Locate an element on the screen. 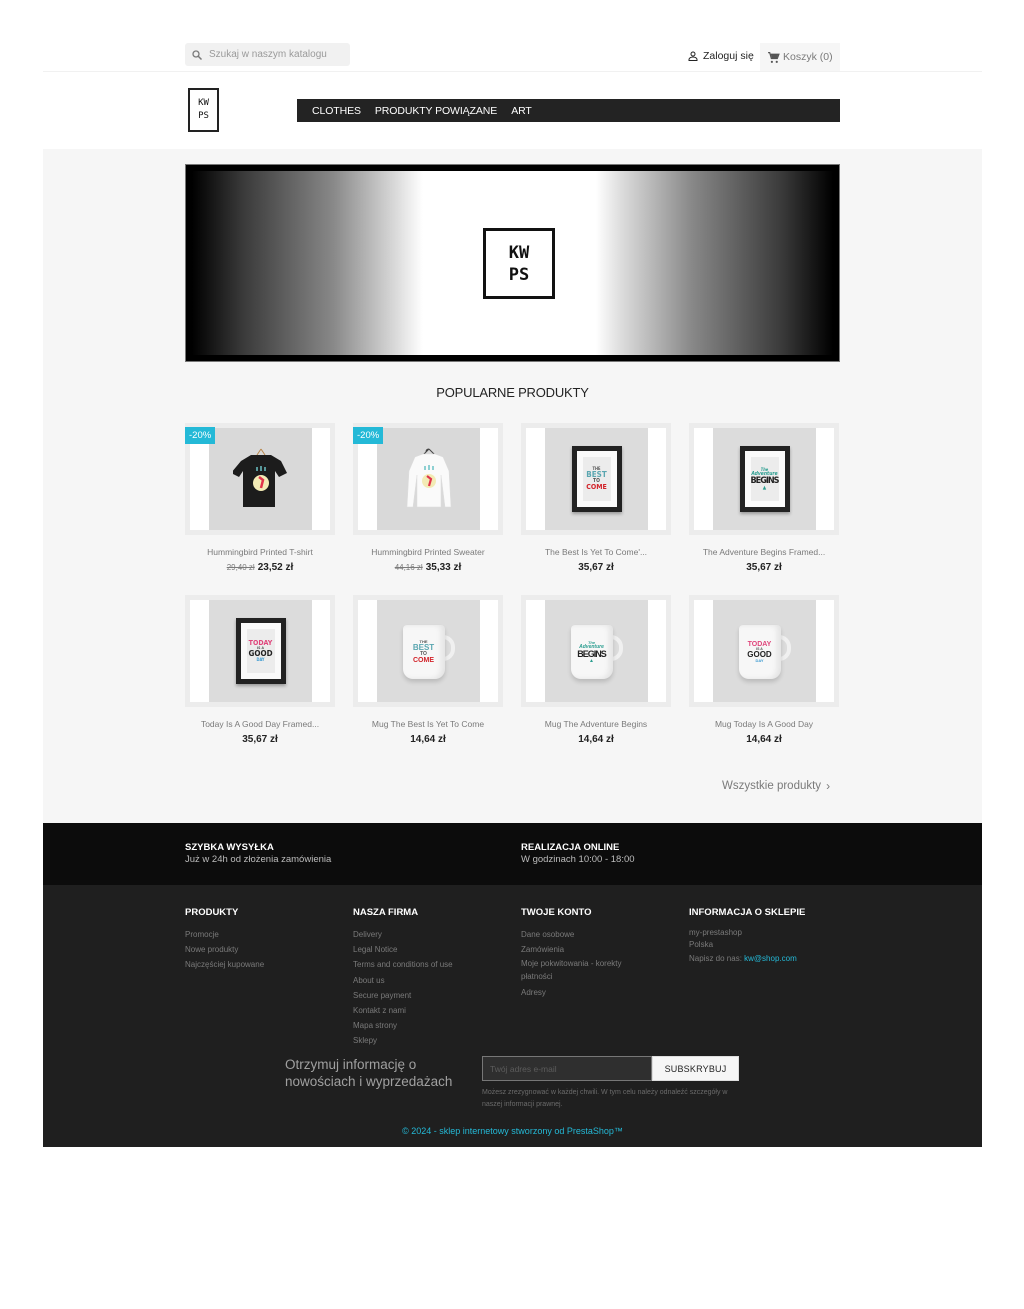  all-products-link: Wszystkie produkty › is located at coordinates (776, 786).